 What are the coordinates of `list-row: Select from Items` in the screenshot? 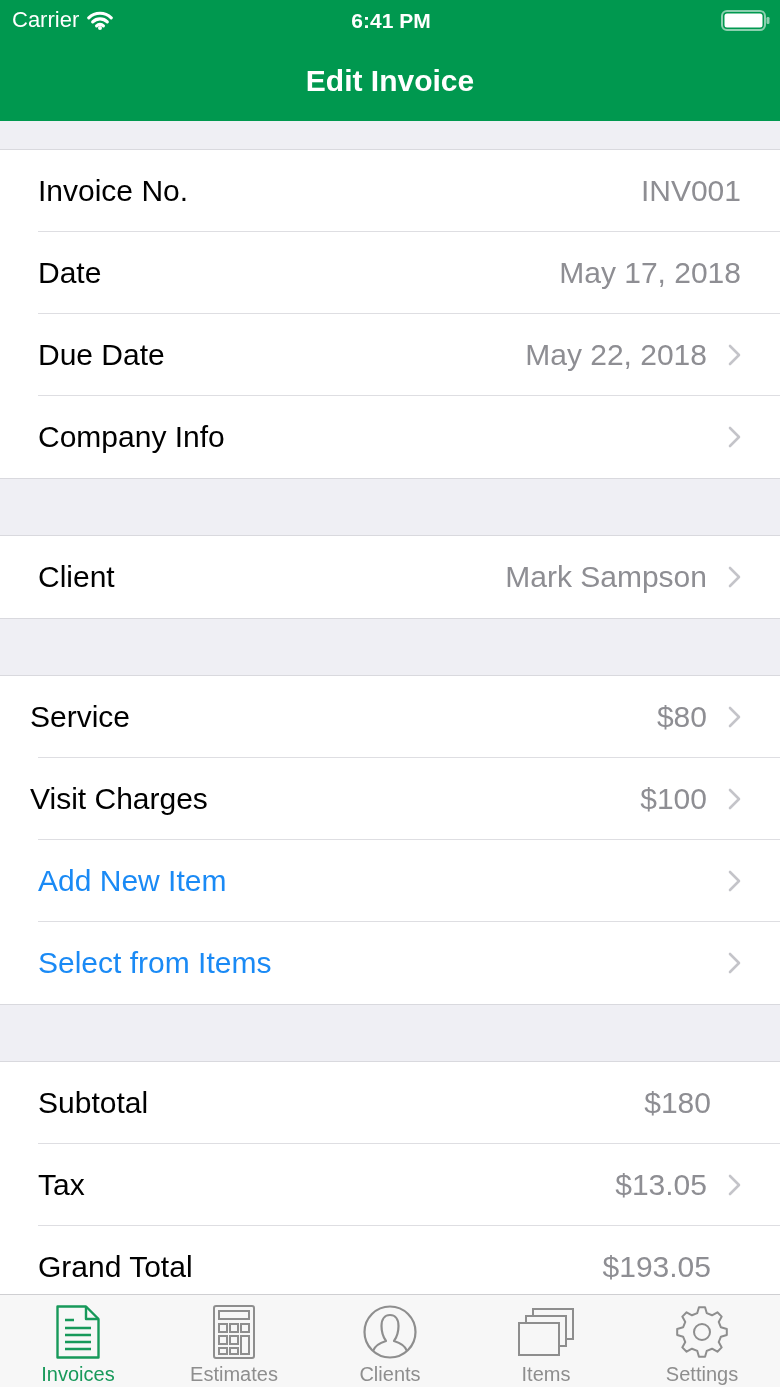 It's located at (390, 963).